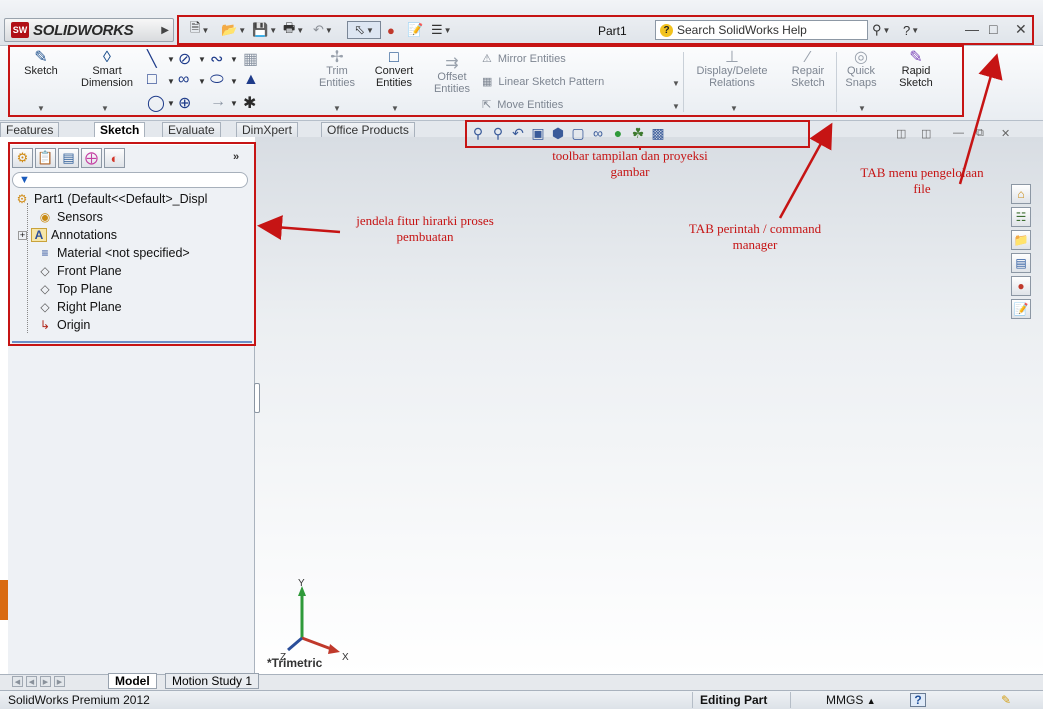 This screenshot has height=709, width=1043. I want to click on status-product: SolidWorks Premium 2012, so click(79, 700).